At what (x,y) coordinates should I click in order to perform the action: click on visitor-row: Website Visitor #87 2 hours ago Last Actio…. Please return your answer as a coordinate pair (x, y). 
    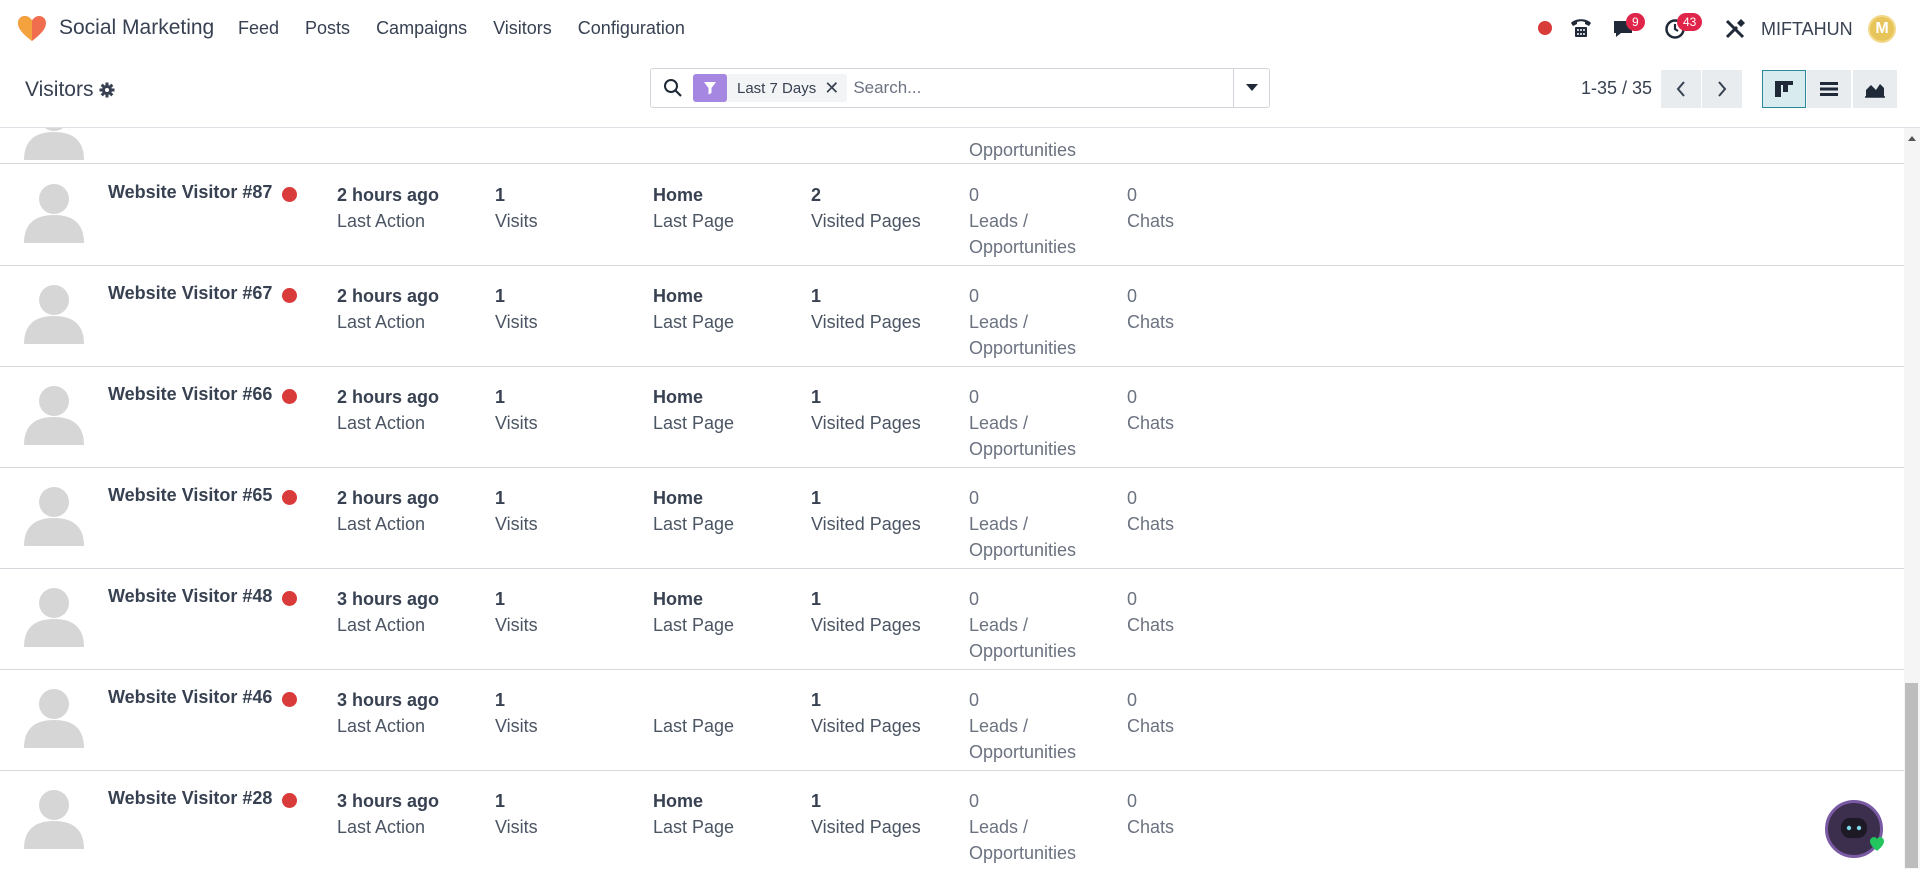
    Looking at the image, I should click on (952, 215).